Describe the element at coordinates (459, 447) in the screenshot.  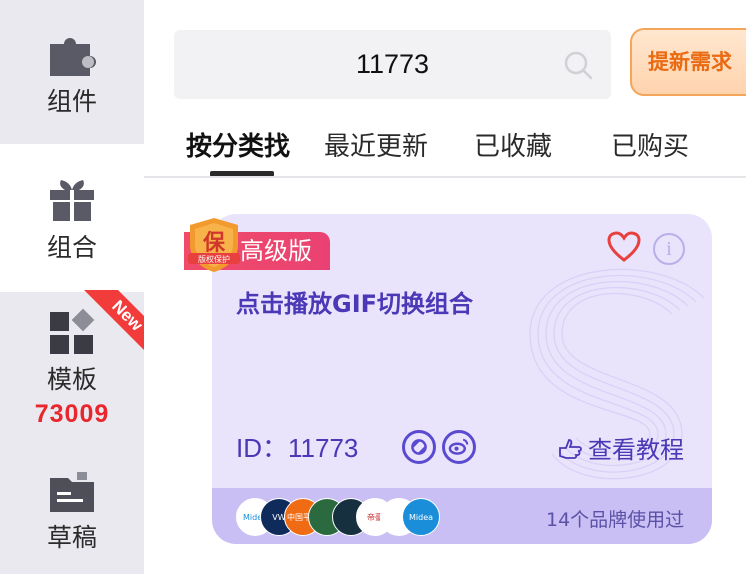
I see `share-weibo-icon` at that location.